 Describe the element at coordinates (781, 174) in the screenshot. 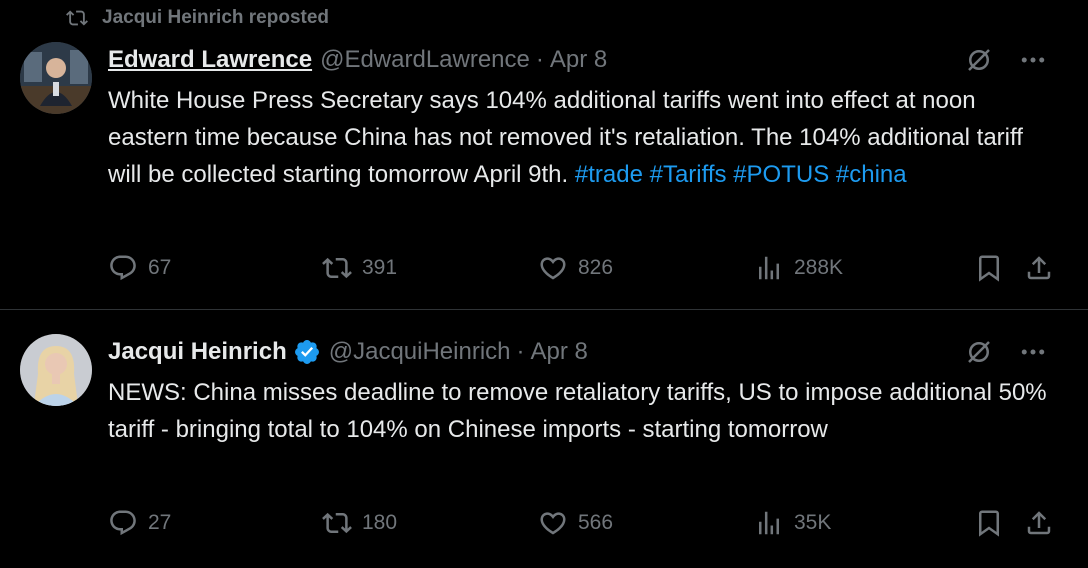

I see `hashtag-link: #POTUS` at that location.